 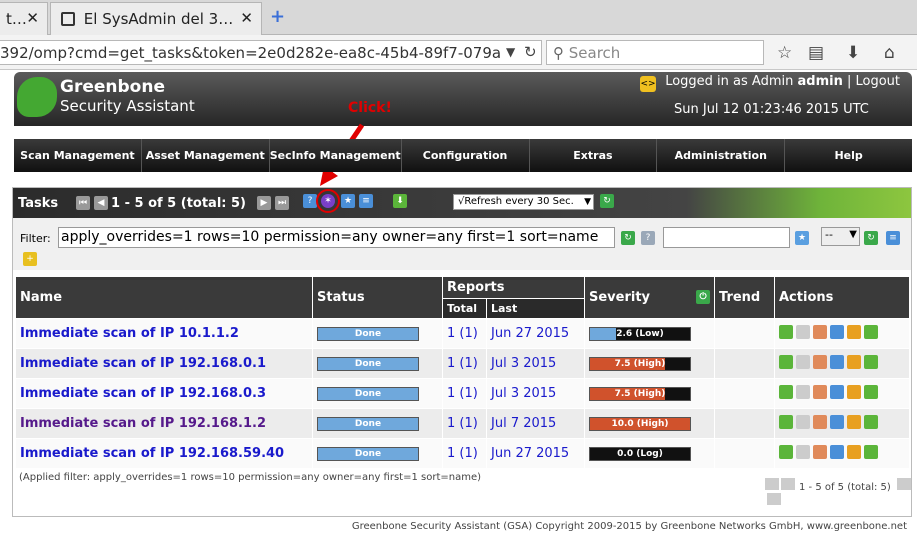 What do you see at coordinates (655, 52) in the screenshot?
I see `search-field: ⚲ Search` at bounding box center [655, 52].